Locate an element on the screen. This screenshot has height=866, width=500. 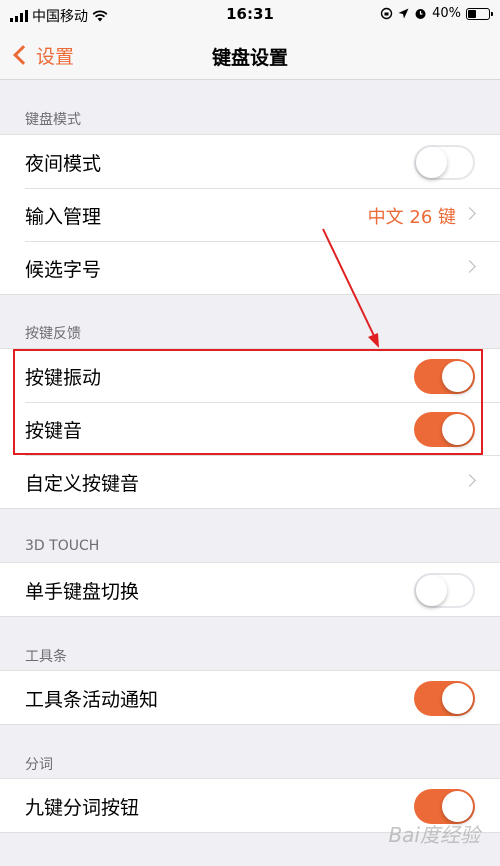
watermark: Bai度经验 is located at coordinates (434, 835).